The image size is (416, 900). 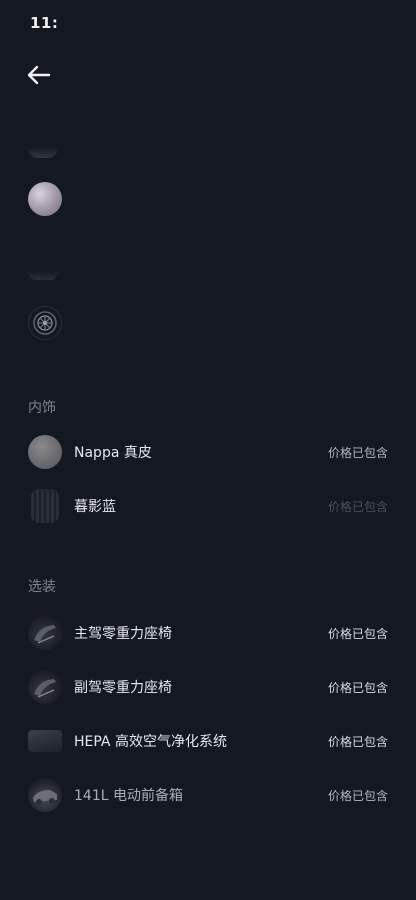 What do you see at coordinates (45, 199) in the screenshot?
I see `paint-swatch-icon` at bounding box center [45, 199].